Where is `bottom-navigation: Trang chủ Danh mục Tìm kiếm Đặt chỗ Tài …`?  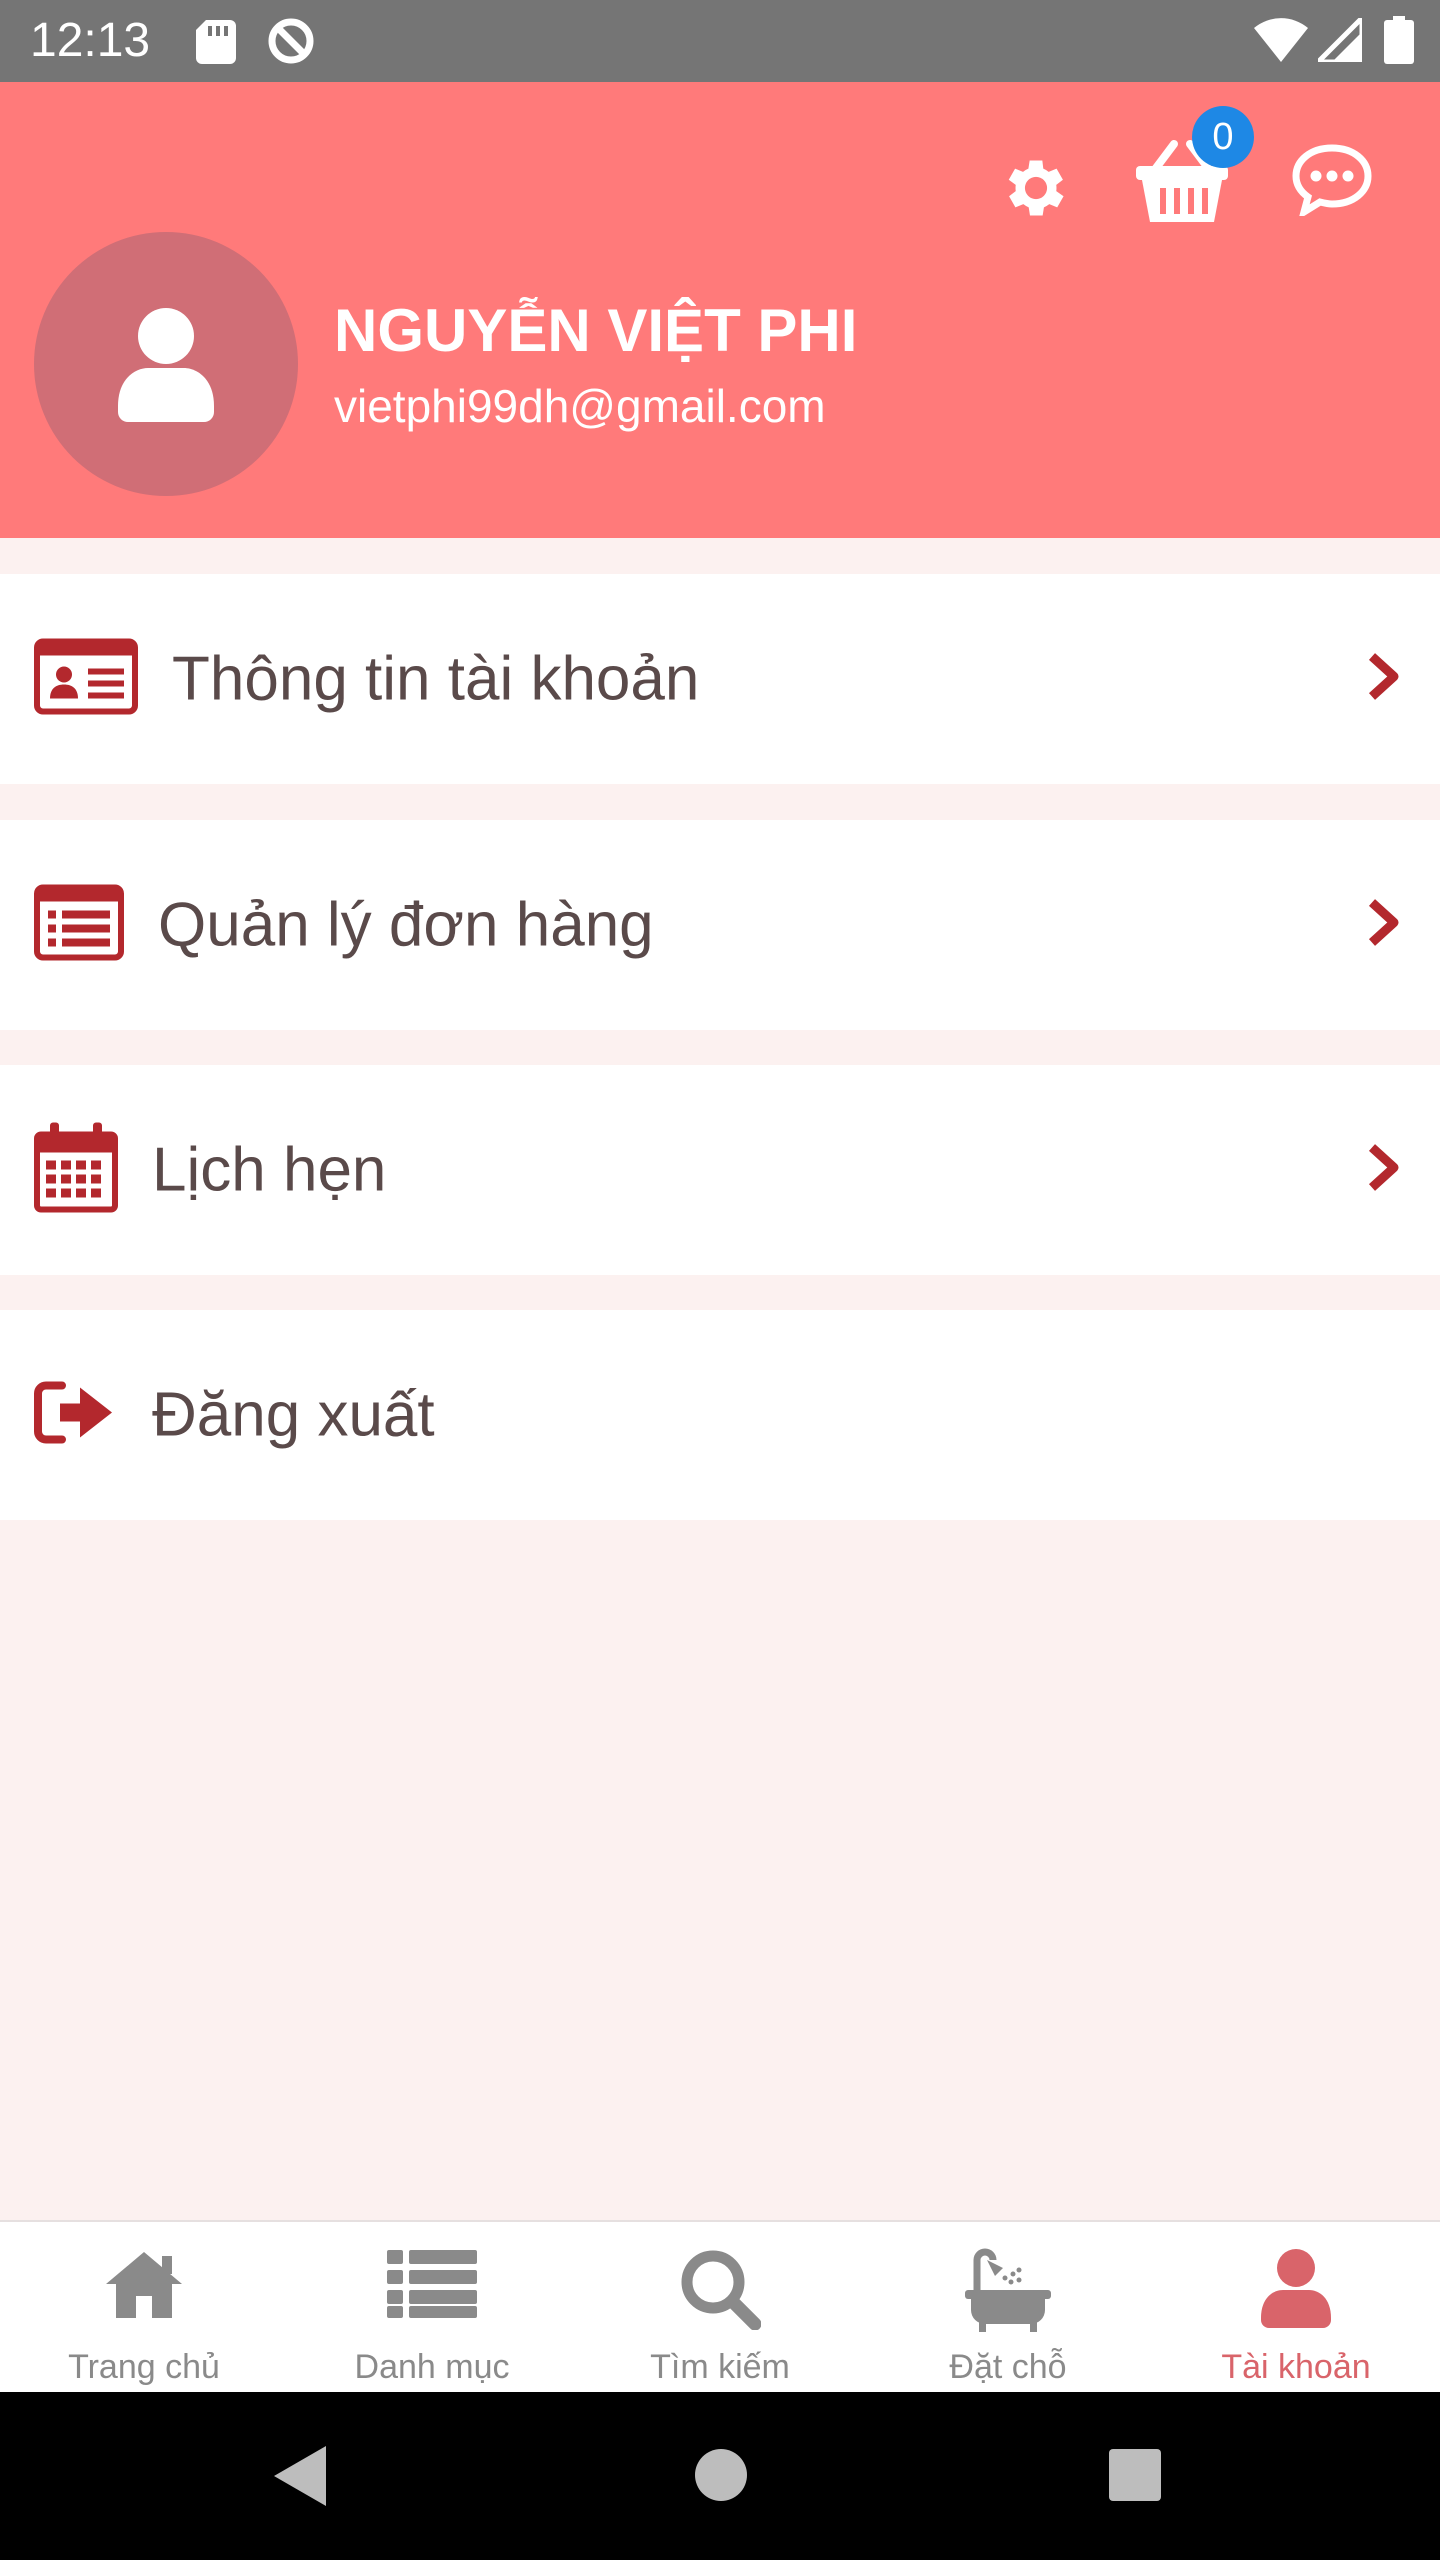
bottom-navigation: Trang chủ Danh mục Tìm kiếm Đặt chỗ Tài … is located at coordinates (720, 2307).